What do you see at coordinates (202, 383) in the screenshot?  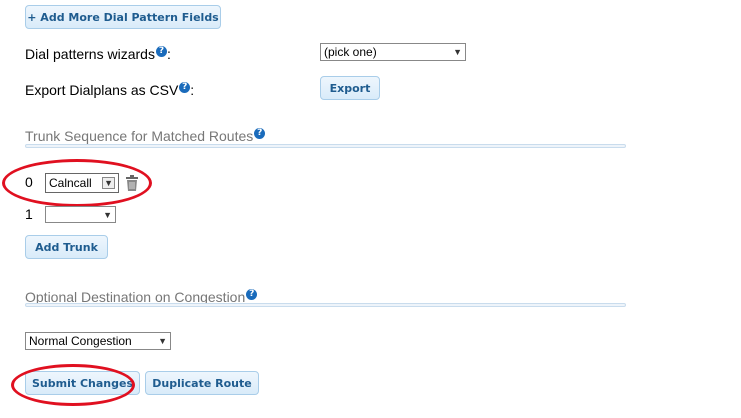 I see `duplicate-route-button: Duplicate Route` at bounding box center [202, 383].